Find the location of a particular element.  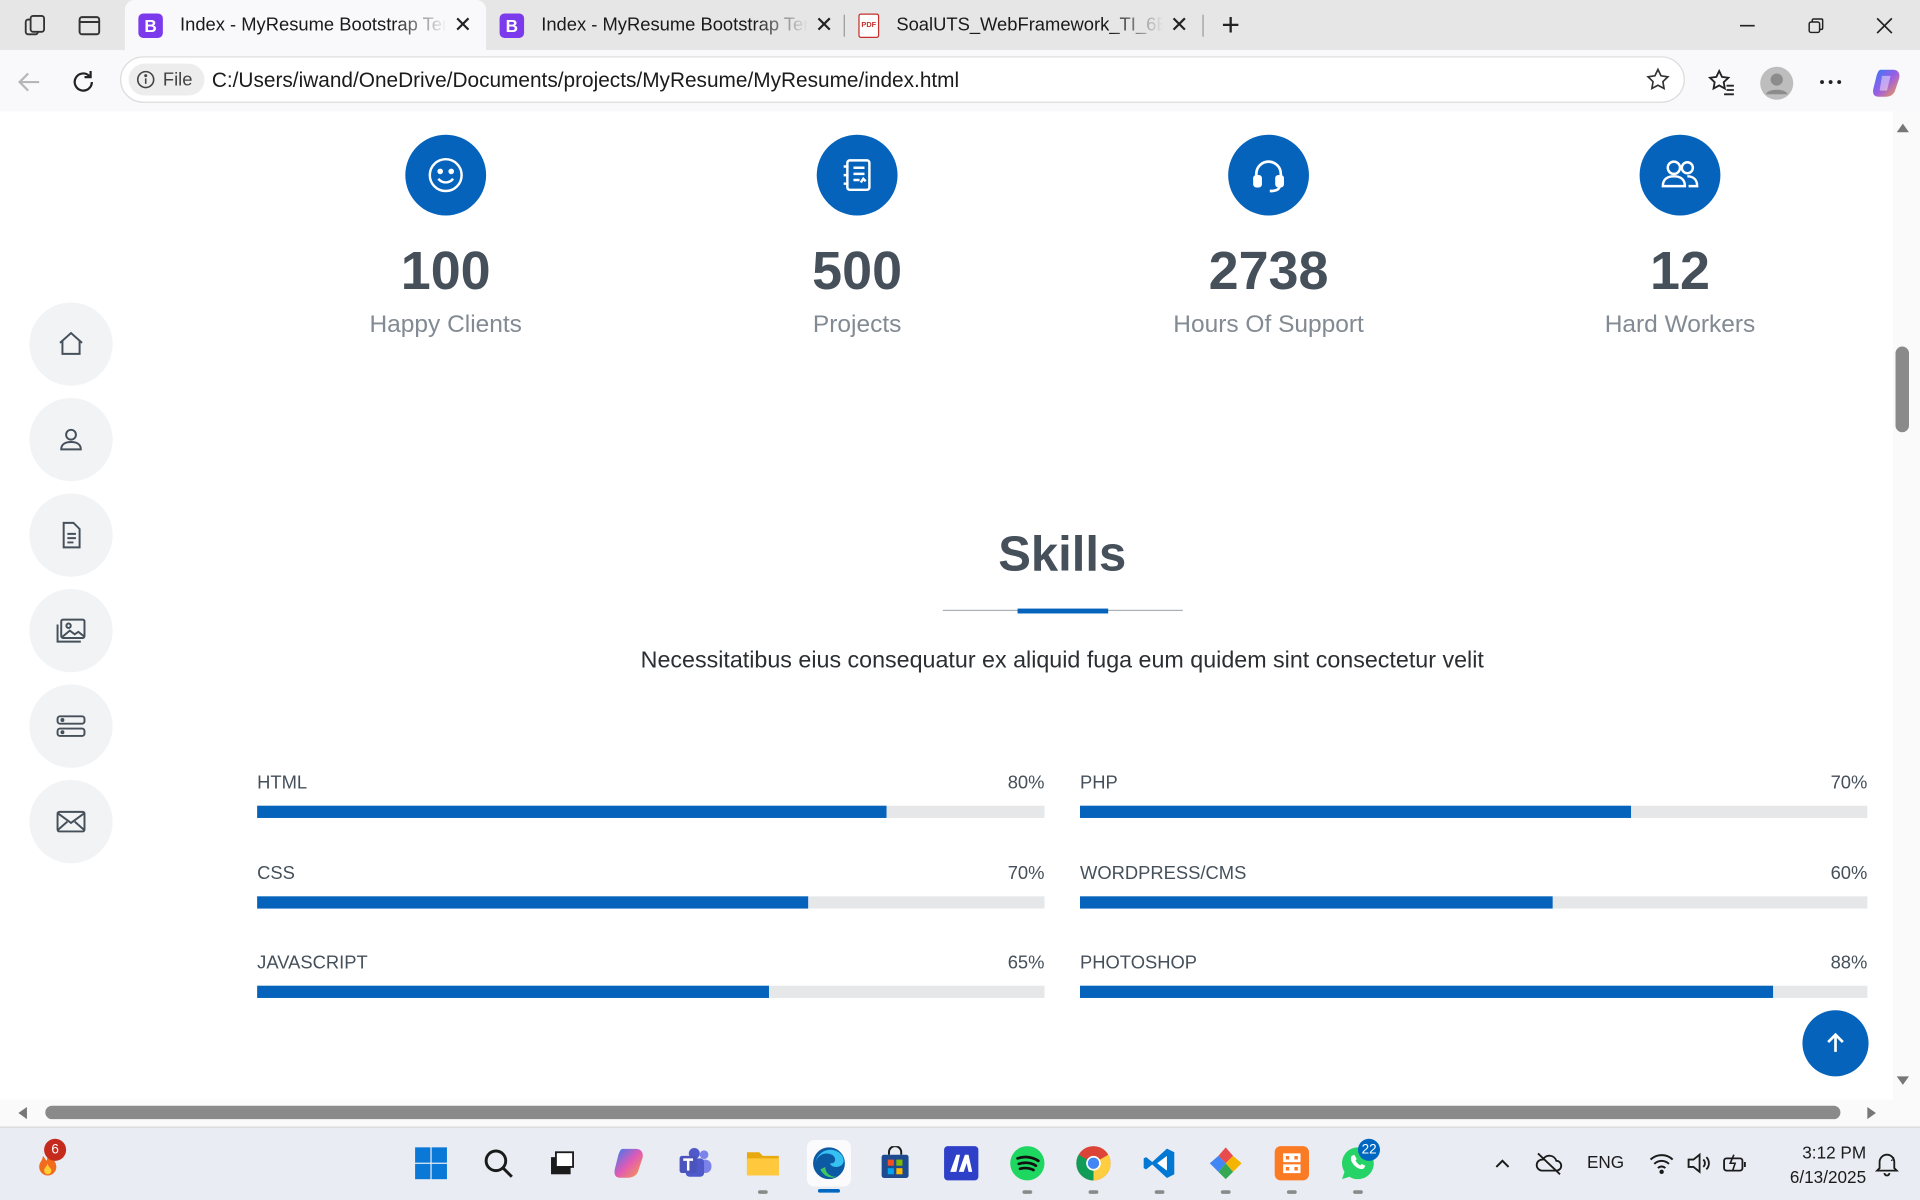

skill-percent: 88% is located at coordinates (1849, 963).